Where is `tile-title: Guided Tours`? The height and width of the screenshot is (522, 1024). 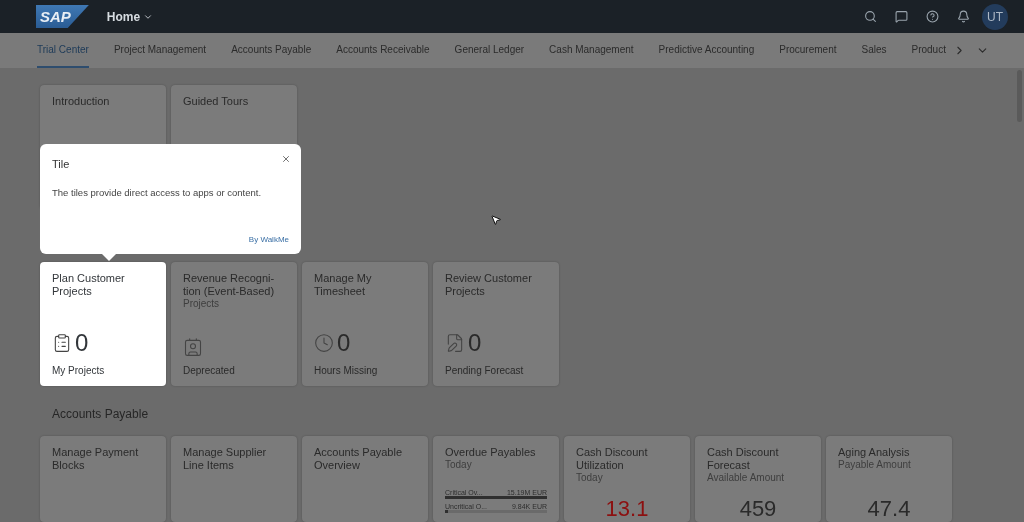 tile-title: Guided Tours is located at coordinates (216, 101).